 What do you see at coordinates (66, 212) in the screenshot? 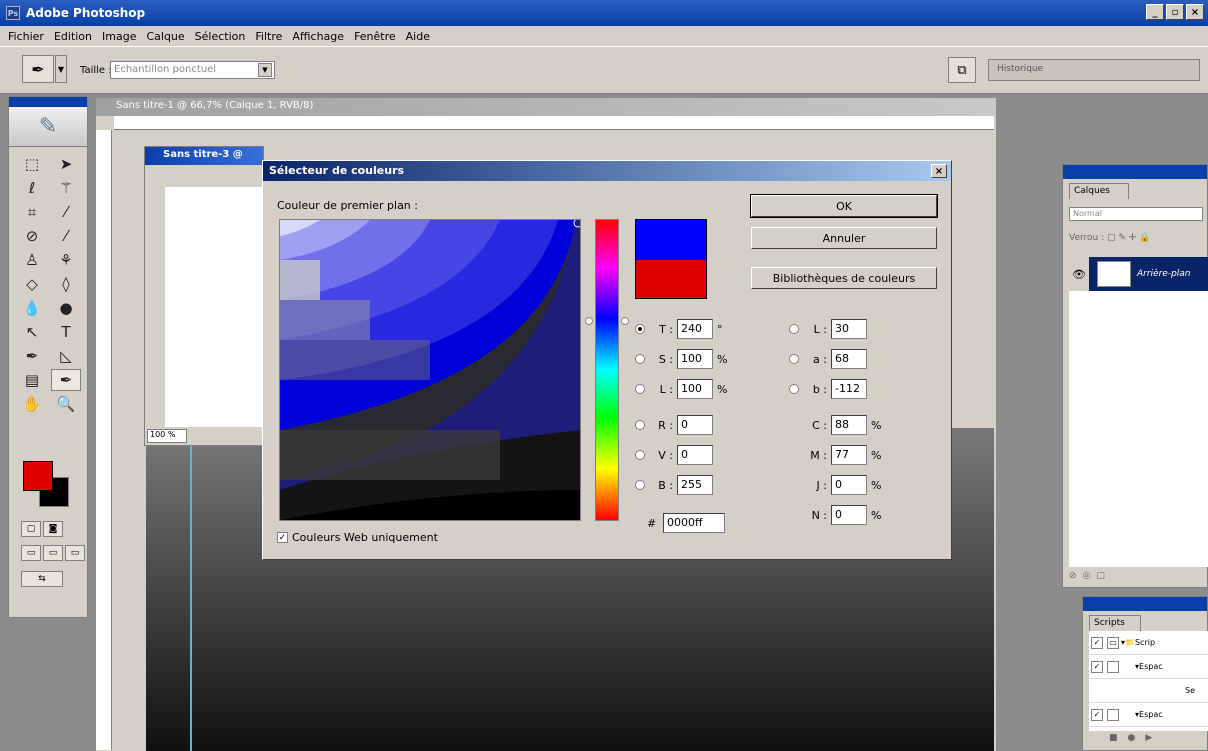
I see `slice-tool-icon: ⁄` at bounding box center [66, 212].